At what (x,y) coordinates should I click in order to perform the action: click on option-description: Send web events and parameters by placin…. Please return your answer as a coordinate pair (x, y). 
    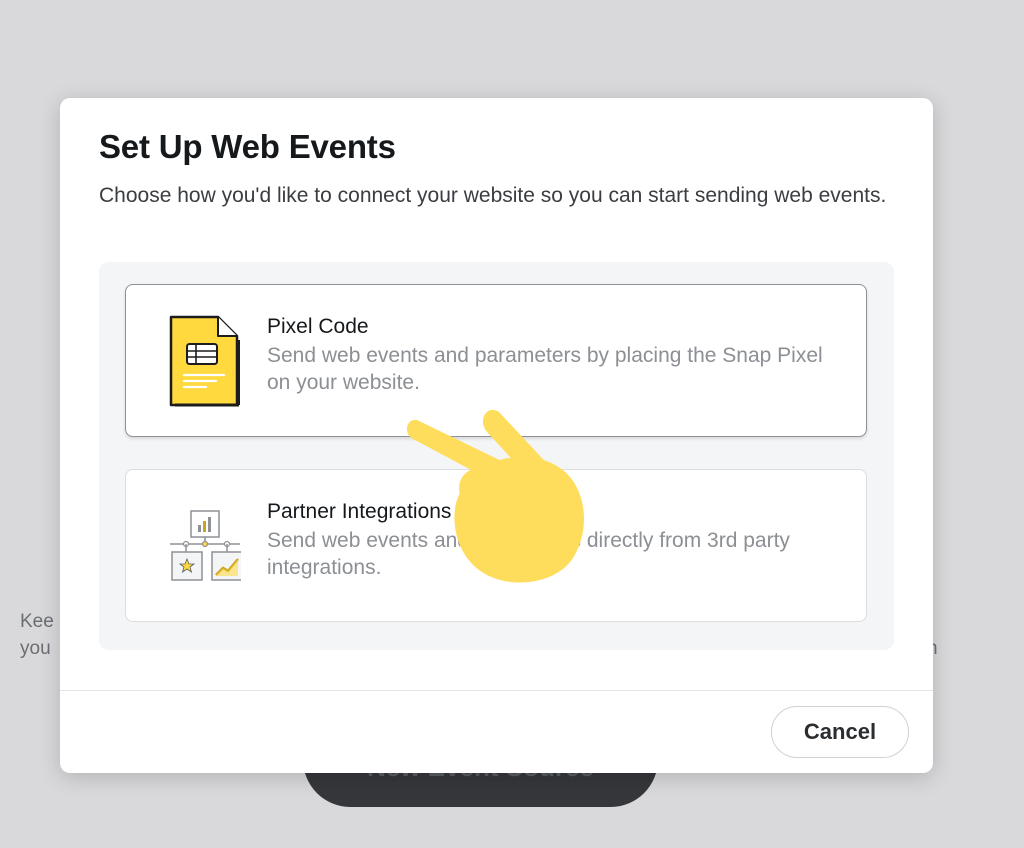
    Looking at the image, I should click on (545, 369).